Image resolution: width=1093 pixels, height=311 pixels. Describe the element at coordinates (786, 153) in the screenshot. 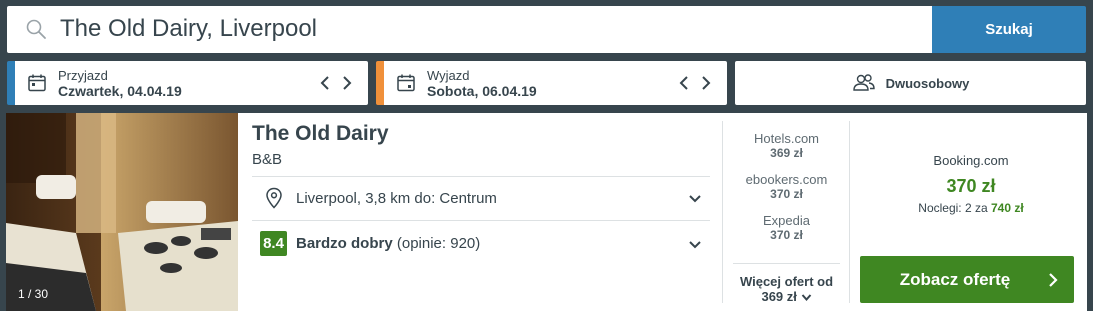

I see `offer-price: 369 zł` at that location.